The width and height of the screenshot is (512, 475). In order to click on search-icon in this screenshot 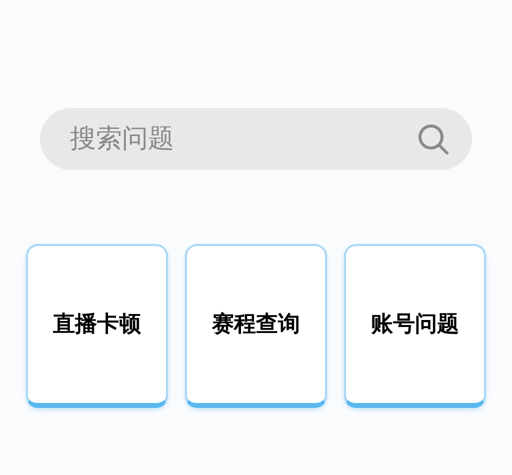, I will do `click(433, 139)`.